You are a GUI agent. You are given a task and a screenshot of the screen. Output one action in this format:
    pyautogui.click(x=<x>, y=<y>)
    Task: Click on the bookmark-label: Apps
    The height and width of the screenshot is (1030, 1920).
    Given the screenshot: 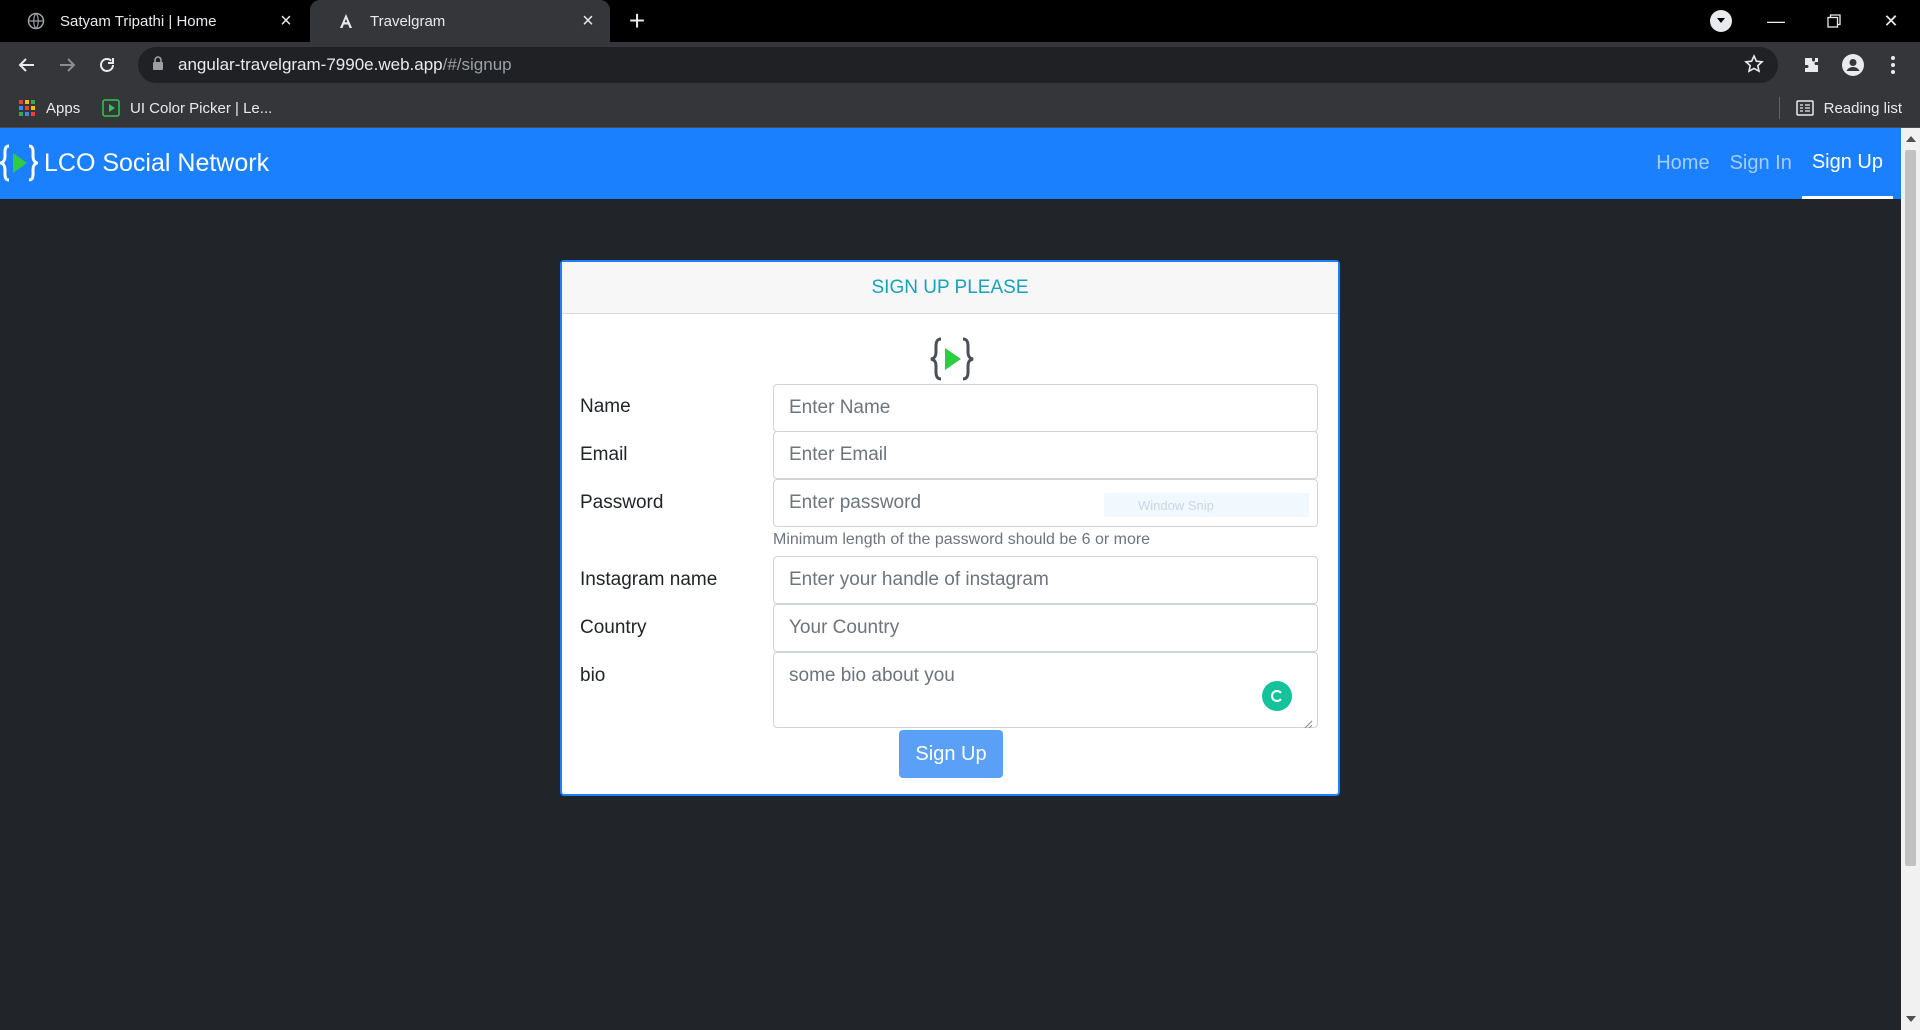 What is the action you would take?
    pyautogui.click(x=63, y=108)
    